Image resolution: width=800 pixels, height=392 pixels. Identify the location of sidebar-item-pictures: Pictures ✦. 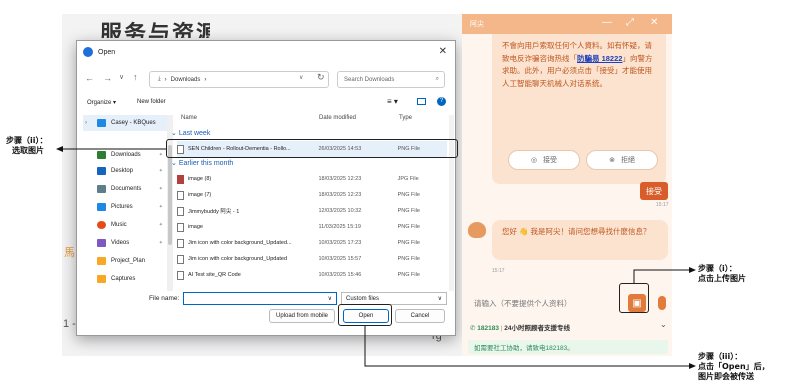
(125, 207).